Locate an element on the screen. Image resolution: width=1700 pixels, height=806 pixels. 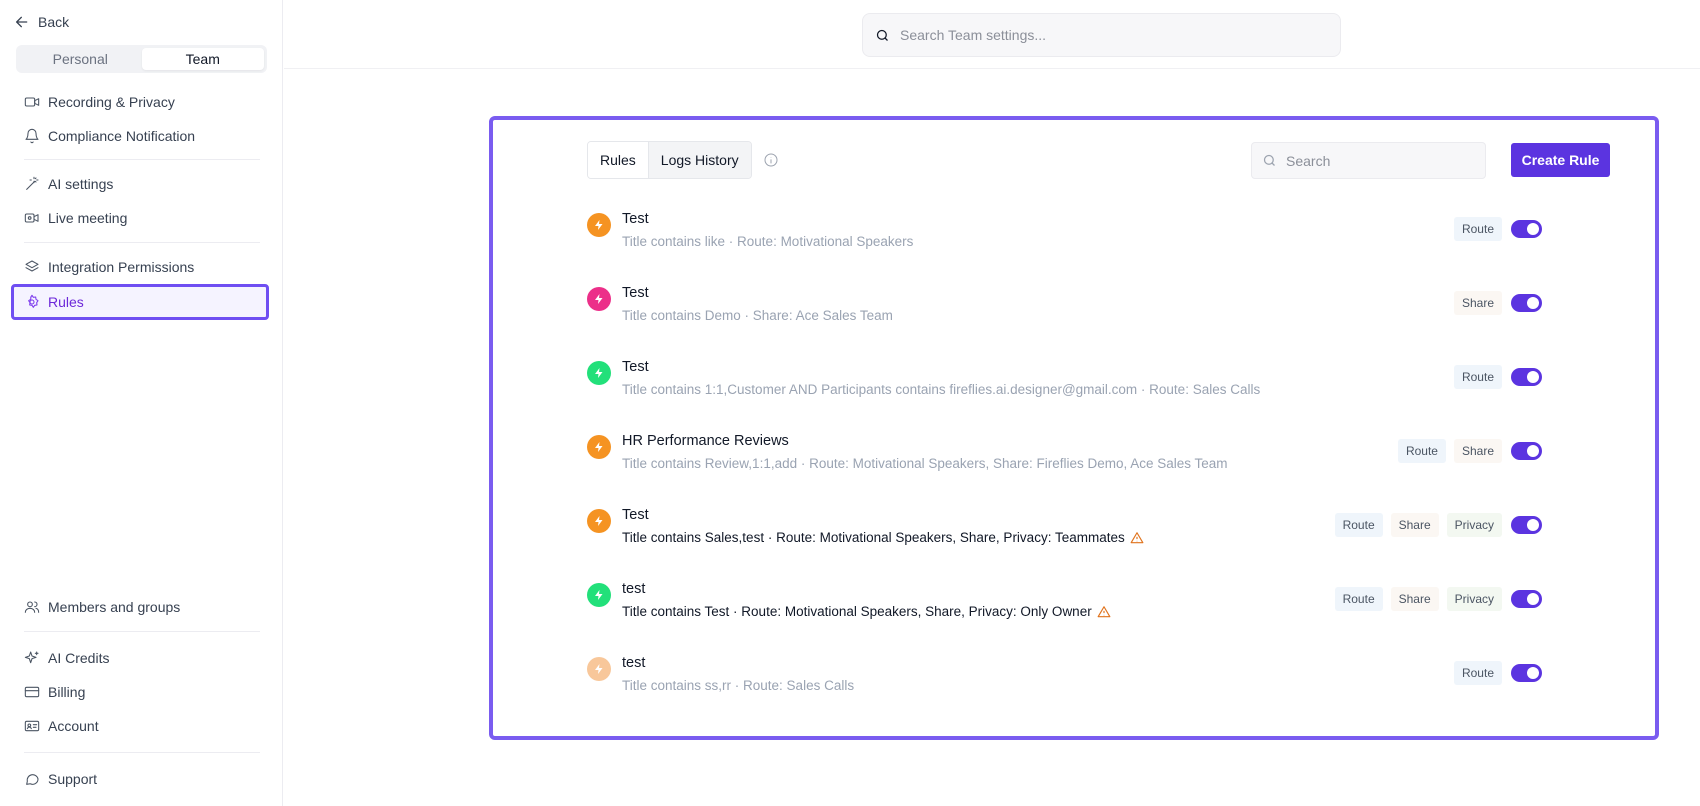
team-settings-search-input is located at coordinates (1100, 35).